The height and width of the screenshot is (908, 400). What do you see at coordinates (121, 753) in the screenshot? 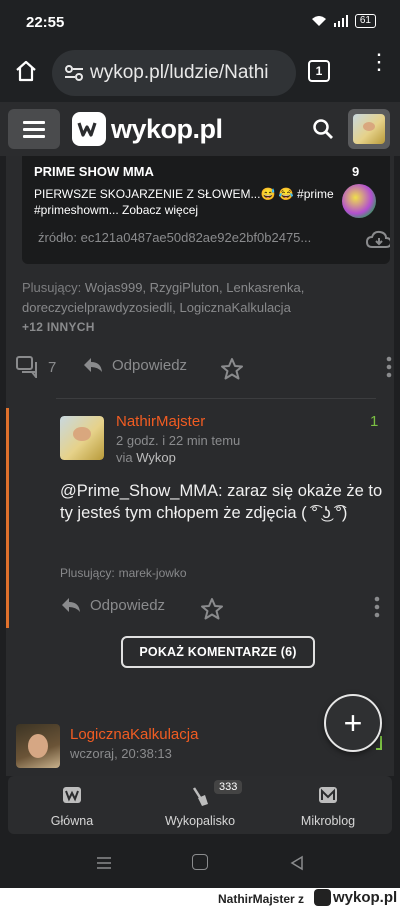
I see `entry-time: wczoraj, 20:38:13` at bounding box center [121, 753].